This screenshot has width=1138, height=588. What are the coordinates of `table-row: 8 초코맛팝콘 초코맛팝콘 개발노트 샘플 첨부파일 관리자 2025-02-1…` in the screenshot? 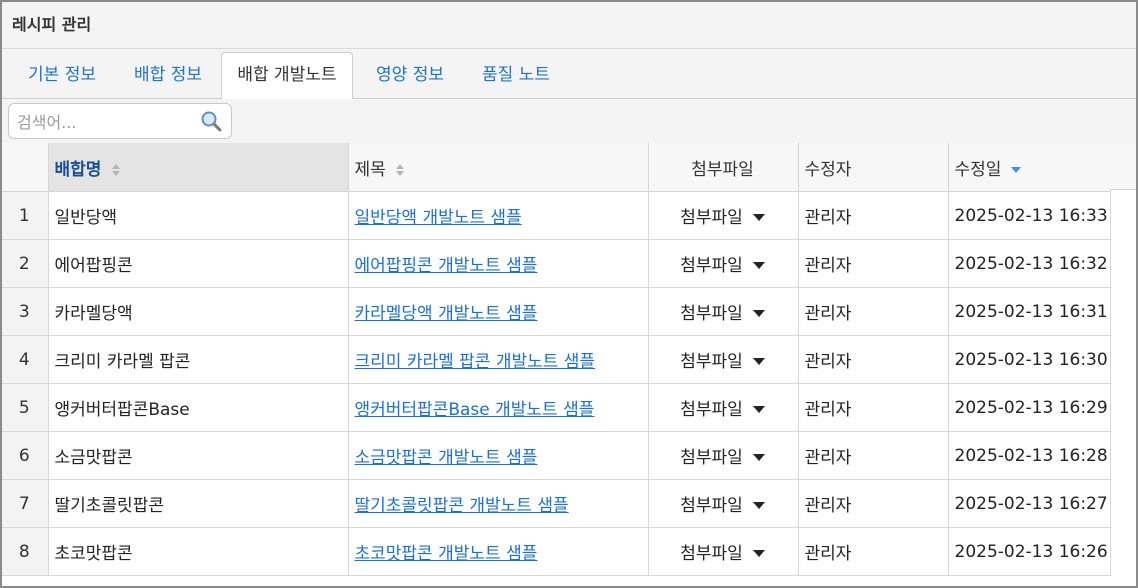 It's located at (556, 551).